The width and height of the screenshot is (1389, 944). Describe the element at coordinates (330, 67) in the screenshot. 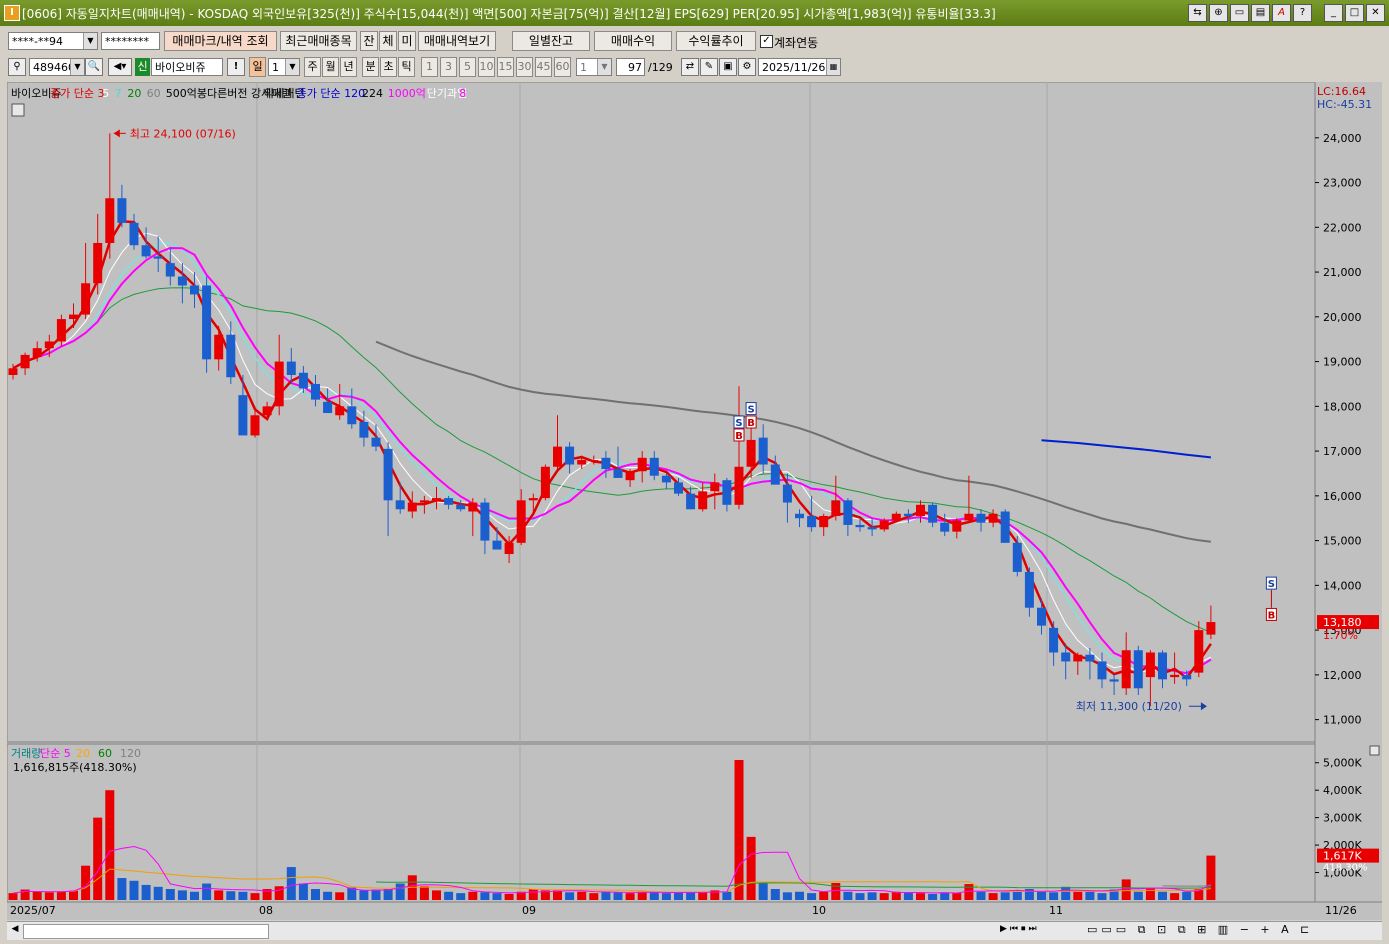

I see `period-month-button: 월` at that location.